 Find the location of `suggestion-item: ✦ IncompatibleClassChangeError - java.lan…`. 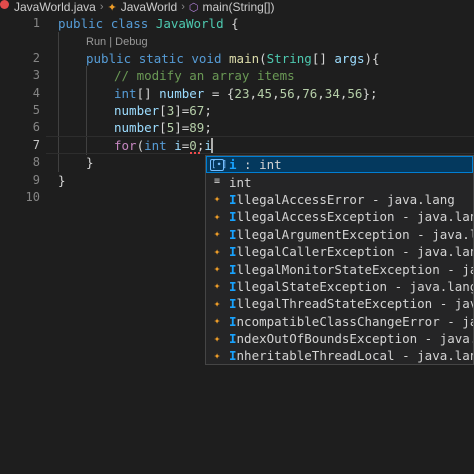

suggestion-item: ✦ IncompatibleClassChangeError - java.lan… is located at coordinates (339, 321).